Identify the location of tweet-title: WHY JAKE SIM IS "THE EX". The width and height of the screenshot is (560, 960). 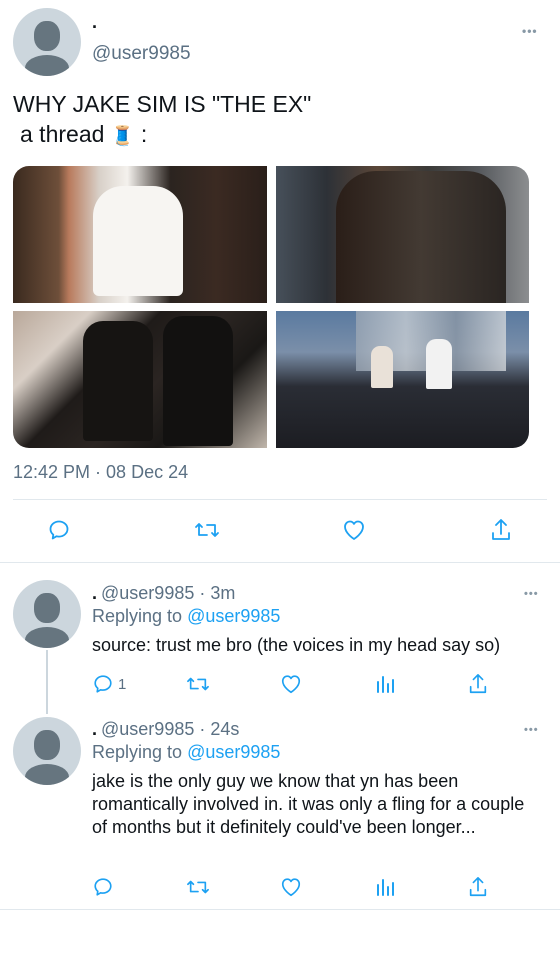
(162, 104).